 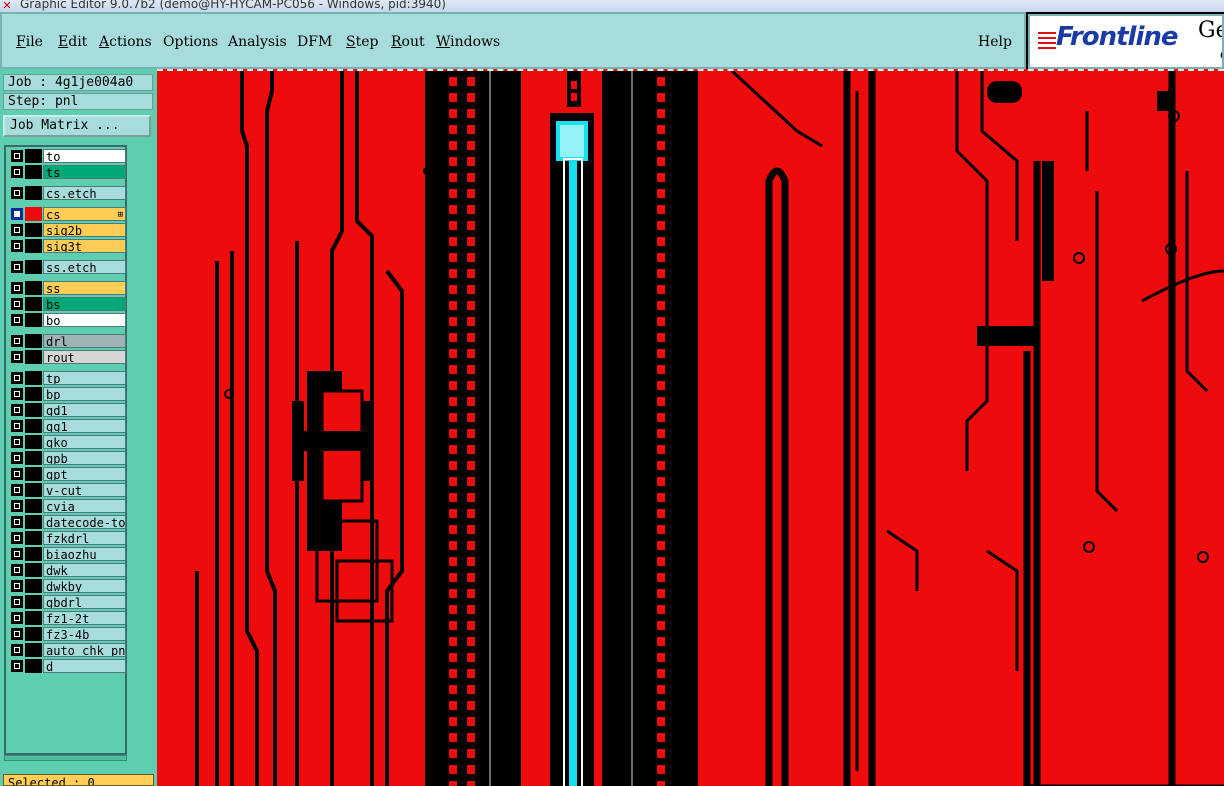 I want to click on layer-name: fzkdrl, so click(x=84, y=538).